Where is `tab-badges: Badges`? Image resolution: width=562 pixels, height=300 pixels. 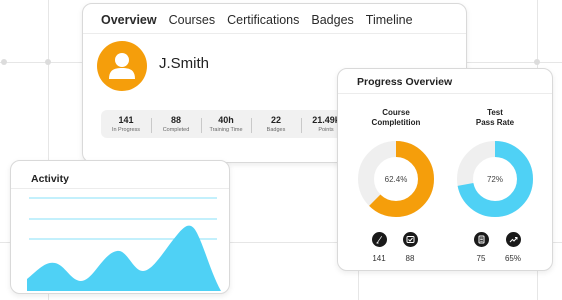
tab-badges: Badges is located at coordinates (332, 20).